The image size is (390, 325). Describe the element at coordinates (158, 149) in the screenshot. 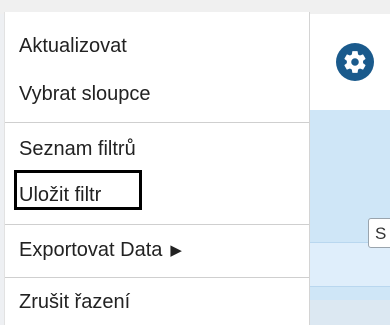

I see `menu-item-filter-list: Seznam filtrů` at that location.